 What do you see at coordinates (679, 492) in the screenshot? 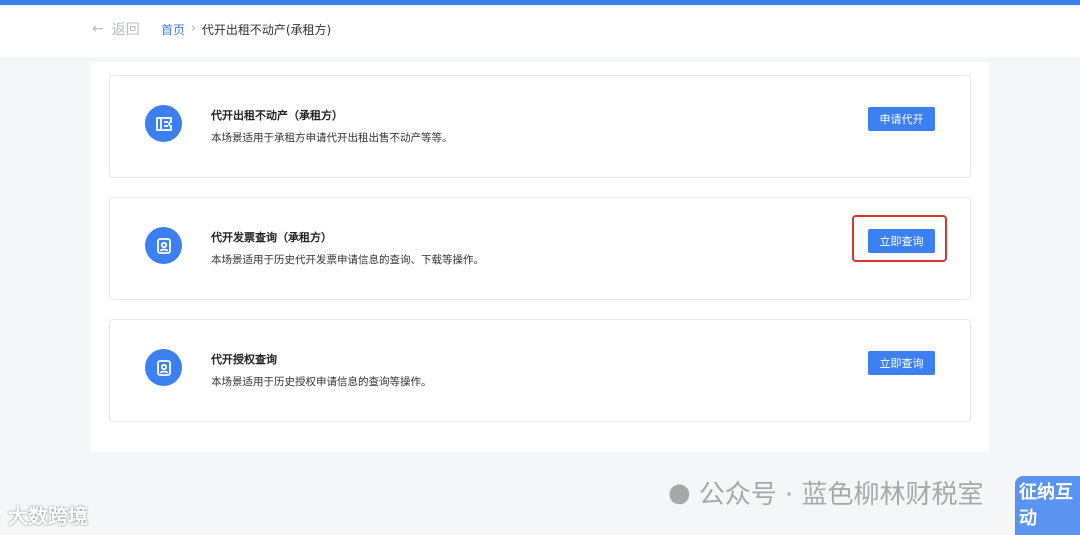
I see `wechat-icon: ●` at bounding box center [679, 492].